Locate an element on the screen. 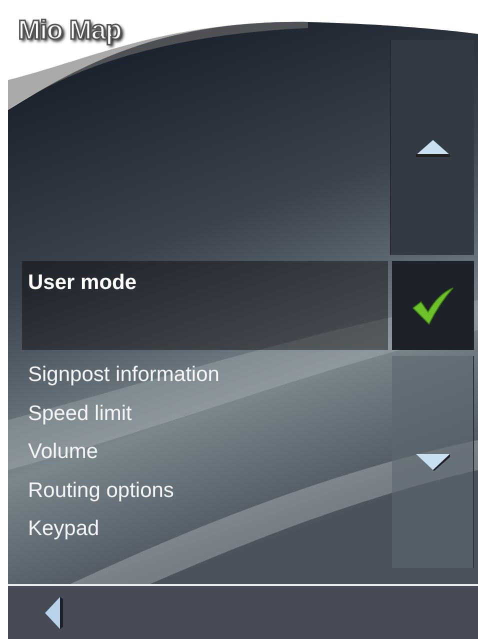 The height and width of the screenshot is (639, 478). left-arrow-icon is located at coordinates (53, 612).